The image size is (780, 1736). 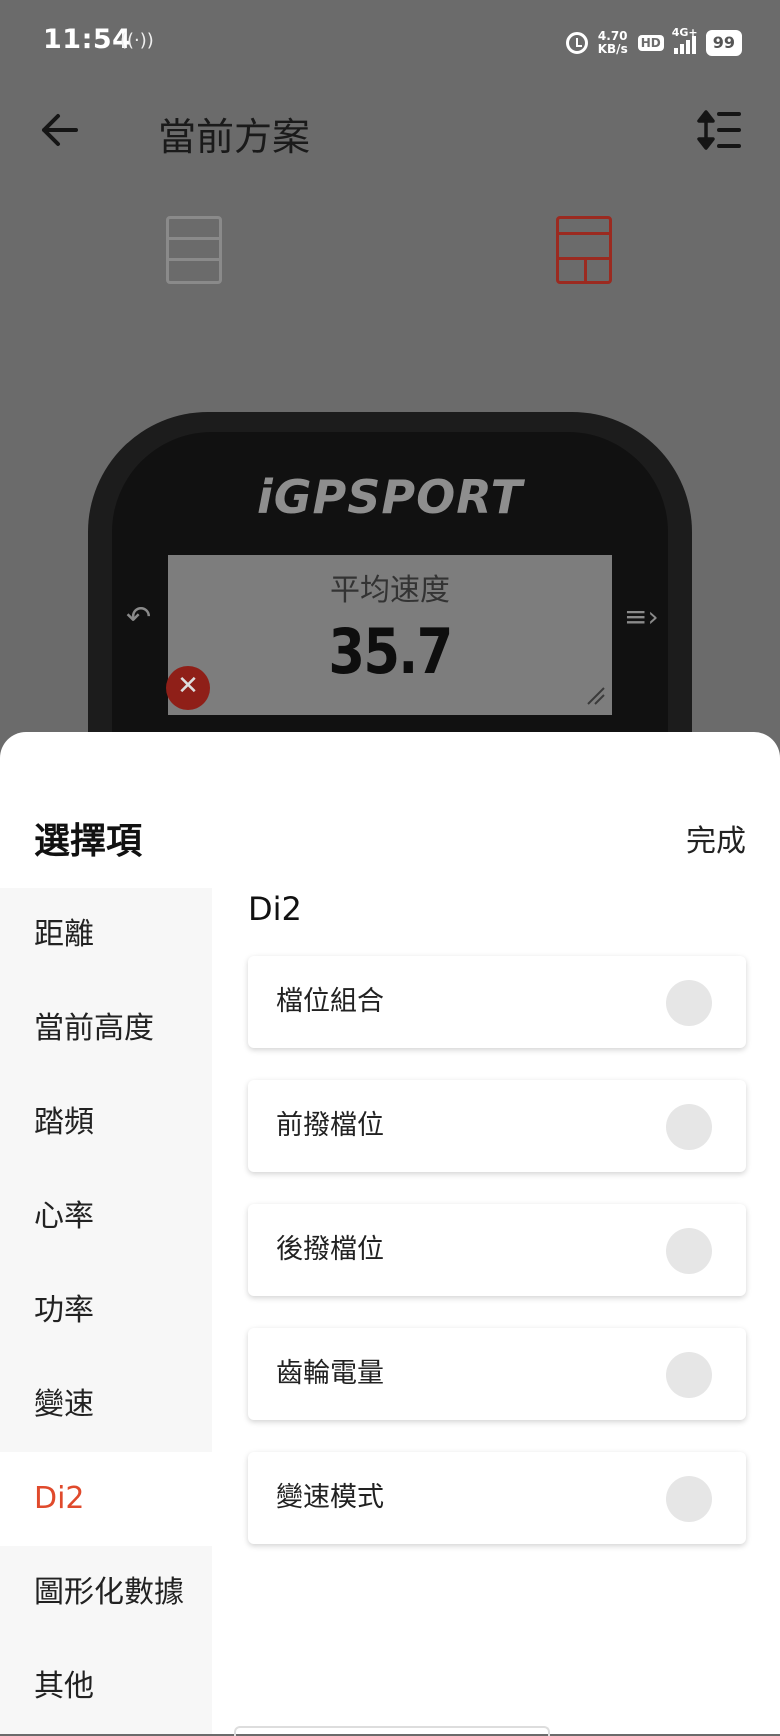 I want to click on device-brand-logo: iGPSPORT, so click(x=390, y=497).